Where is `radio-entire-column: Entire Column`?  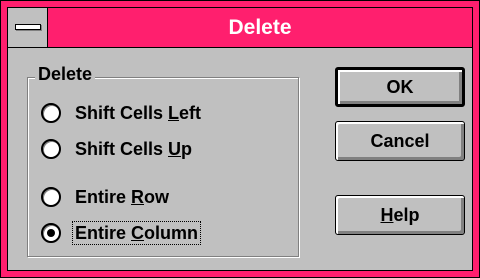 radio-entire-column: Entire Column is located at coordinates (121, 233).